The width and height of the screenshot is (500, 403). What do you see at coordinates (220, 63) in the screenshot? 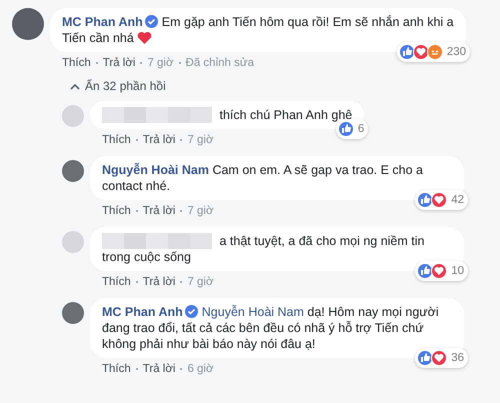
I see `edited-label: Đã chỉnh sửa` at bounding box center [220, 63].